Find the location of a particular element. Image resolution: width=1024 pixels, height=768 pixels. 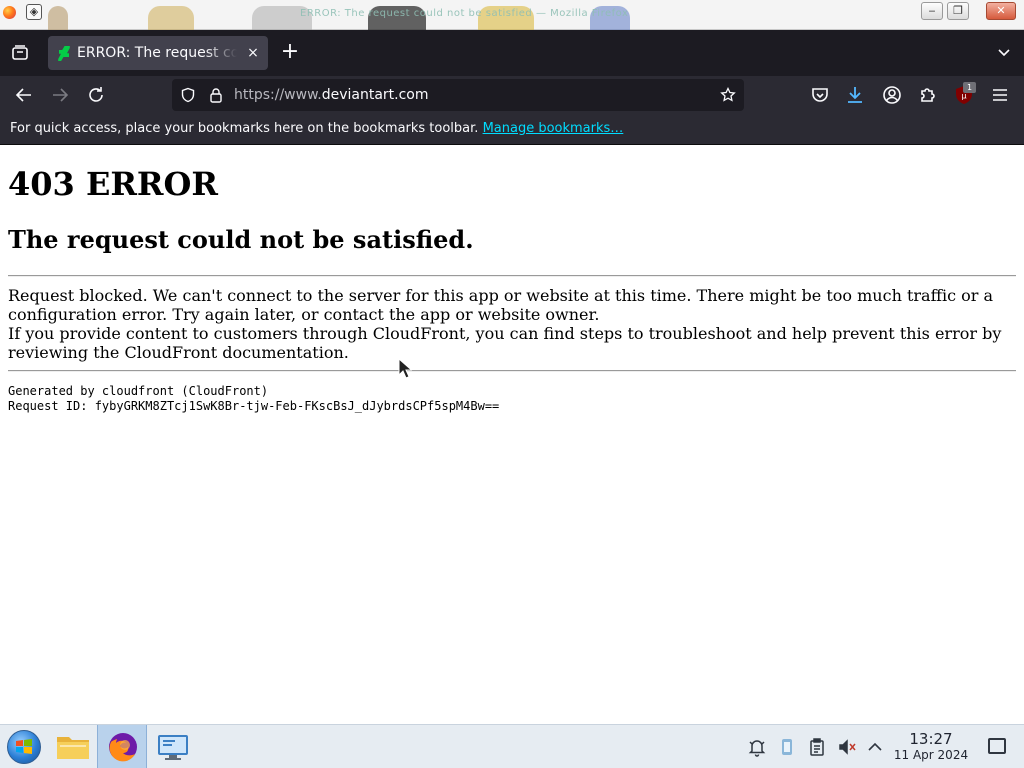

restore-button: ❐ is located at coordinates (958, 11).